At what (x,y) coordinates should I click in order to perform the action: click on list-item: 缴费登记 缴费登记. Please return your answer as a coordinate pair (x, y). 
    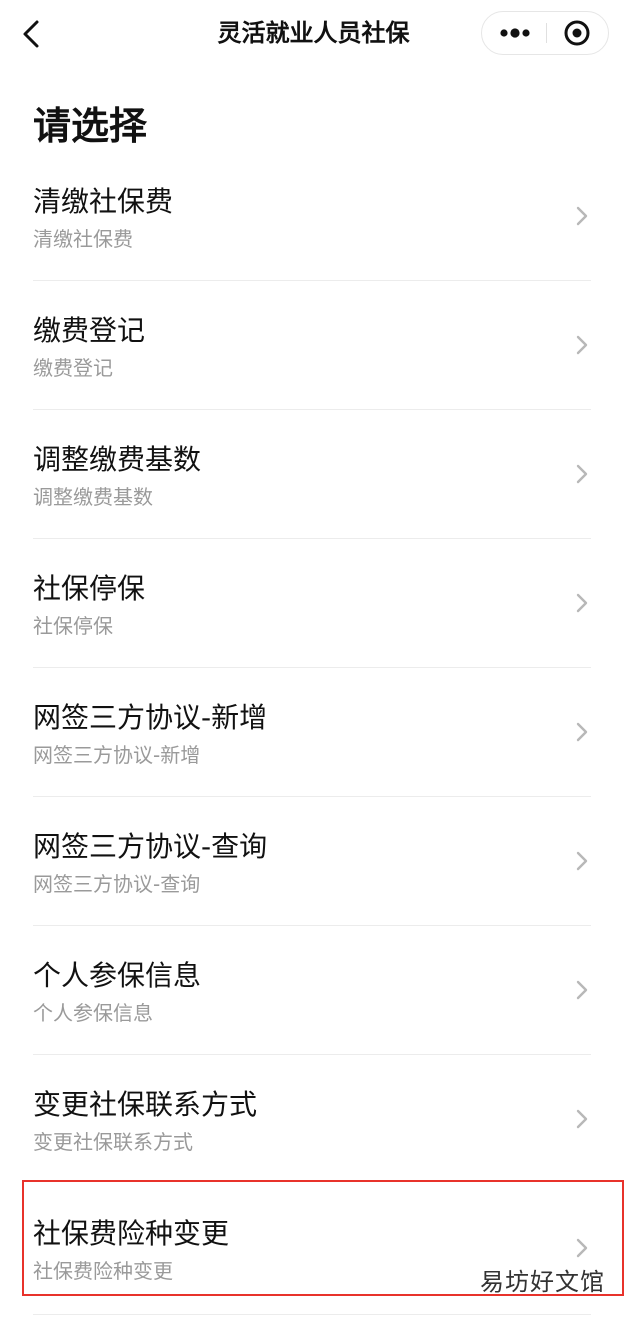
    Looking at the image, I should click on (312, 345).